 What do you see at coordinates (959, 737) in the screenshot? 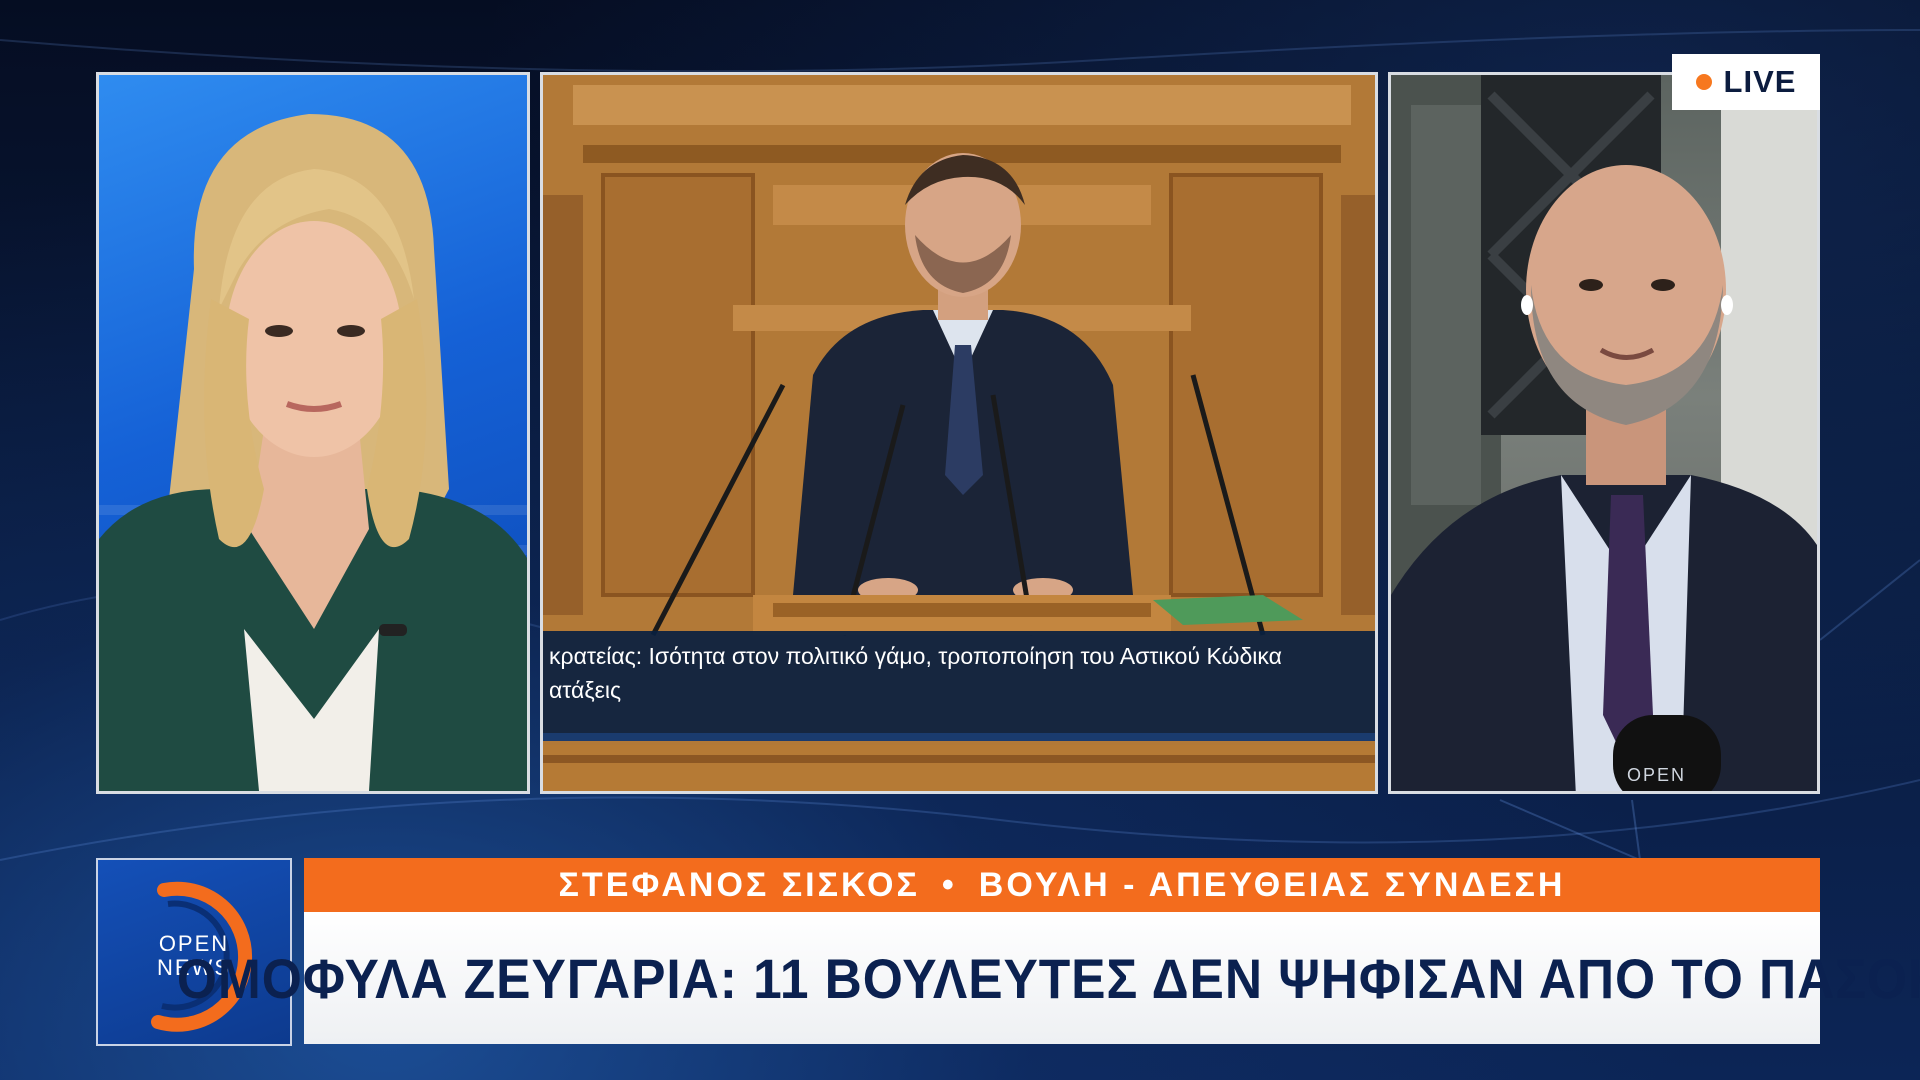
I see `chyron-bottom-rule` at bounding box center [959, 737].